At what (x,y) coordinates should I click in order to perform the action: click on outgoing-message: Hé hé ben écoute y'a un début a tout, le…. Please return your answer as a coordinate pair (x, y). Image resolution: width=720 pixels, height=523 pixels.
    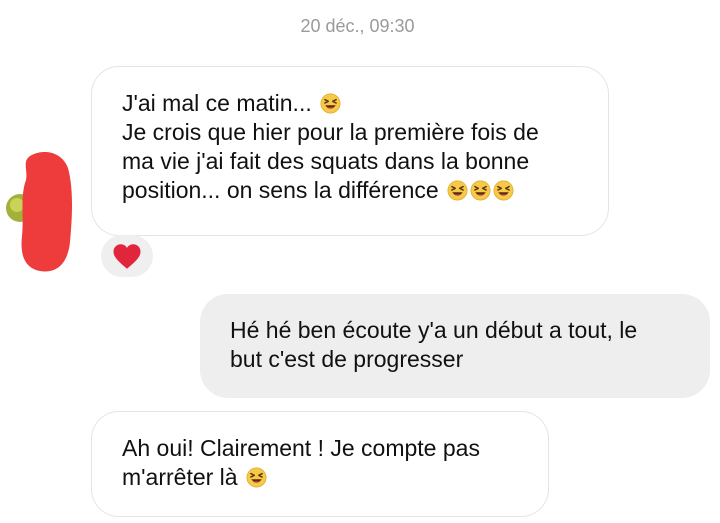
    Looking at the image, I should click on (455, 346).